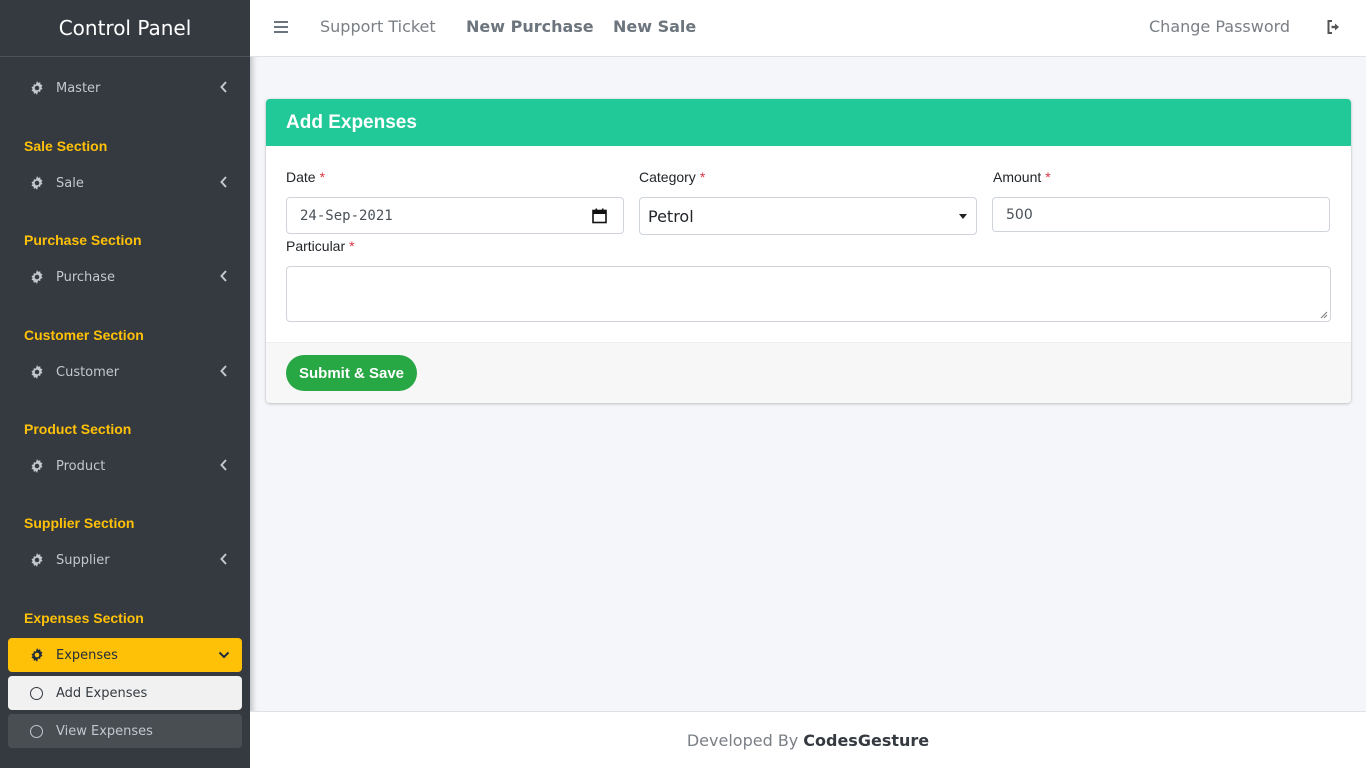 Image resolution: width=1366 pixels, height=768 pixels. Describe the element at coordinates (1324, 315) in the screenshot. I see `resize-handle-icon` at that location.